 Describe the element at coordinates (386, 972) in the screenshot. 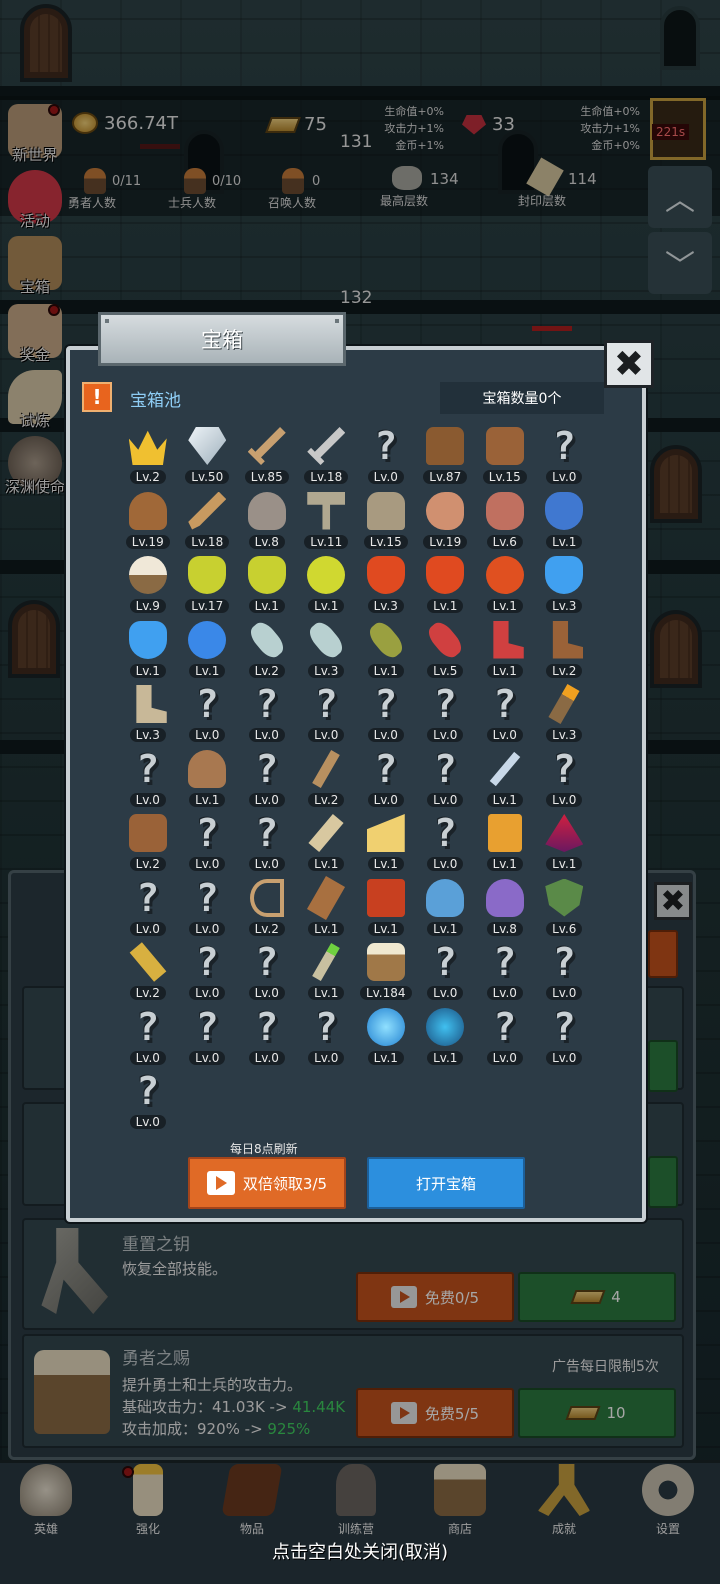

I see `chest-item: Lv.184` at that location.